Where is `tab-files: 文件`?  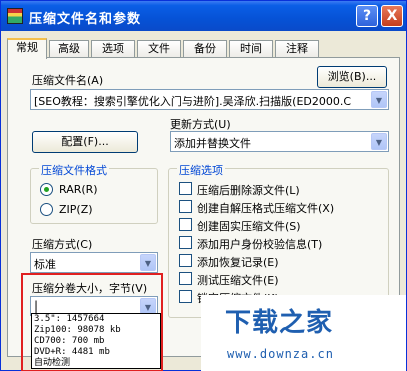
tab-files: 文件 is located at coordinates (159, 49).